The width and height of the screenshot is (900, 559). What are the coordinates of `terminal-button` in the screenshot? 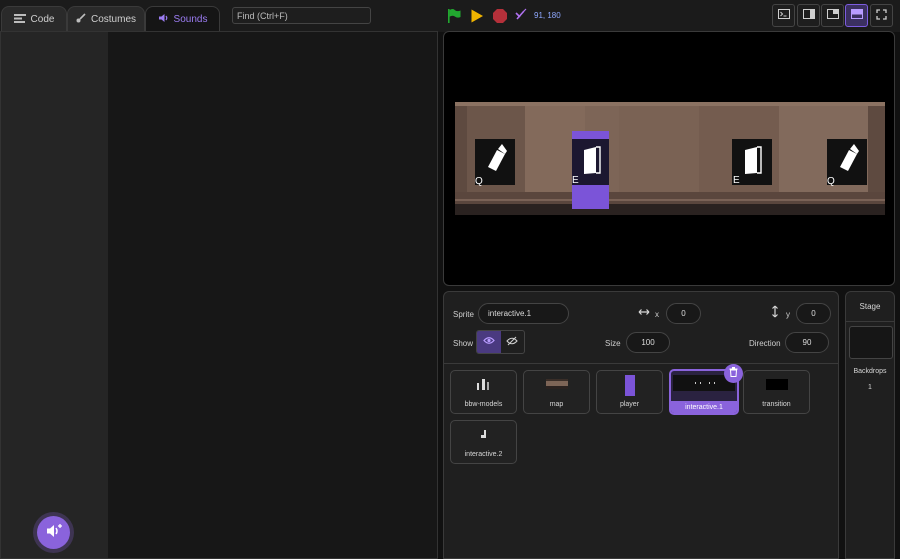 It's located at (783, 15).